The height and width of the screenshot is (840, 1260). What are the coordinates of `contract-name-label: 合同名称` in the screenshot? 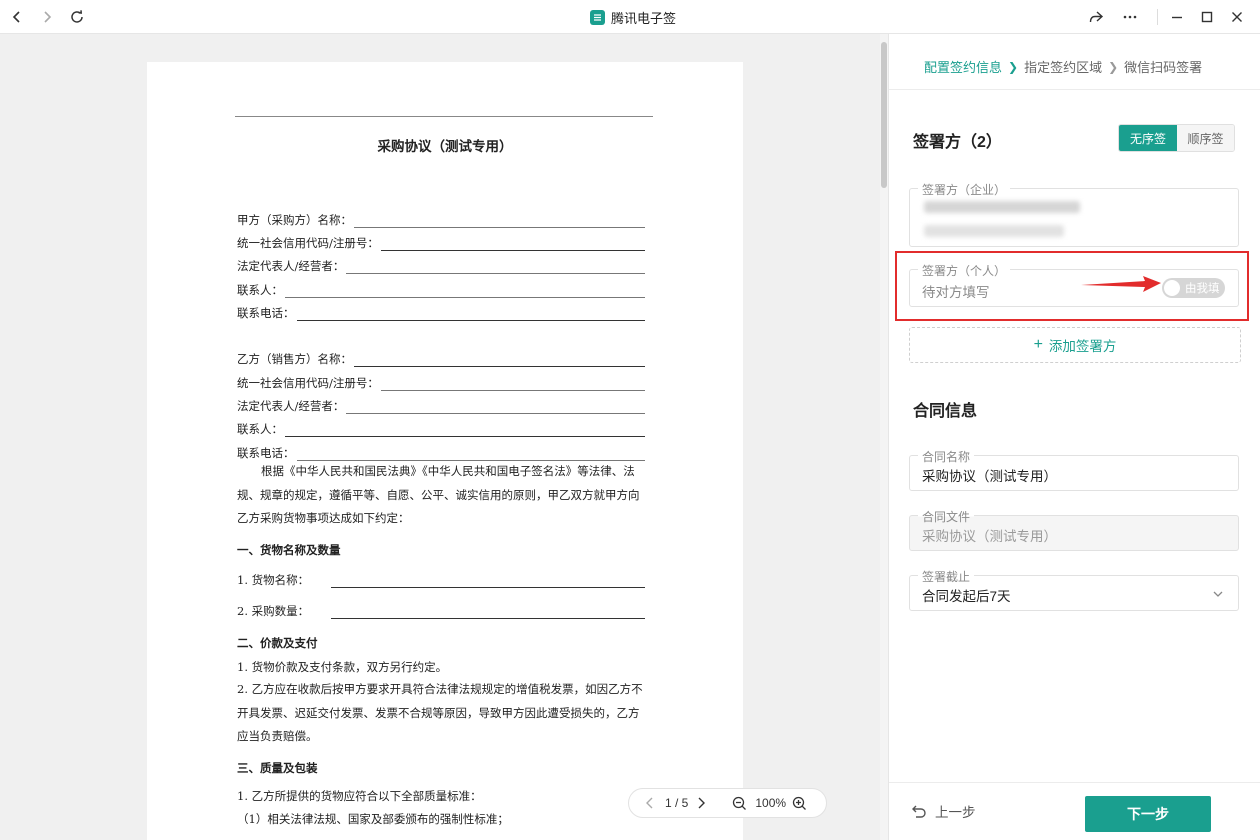 It's located at (946, 456).